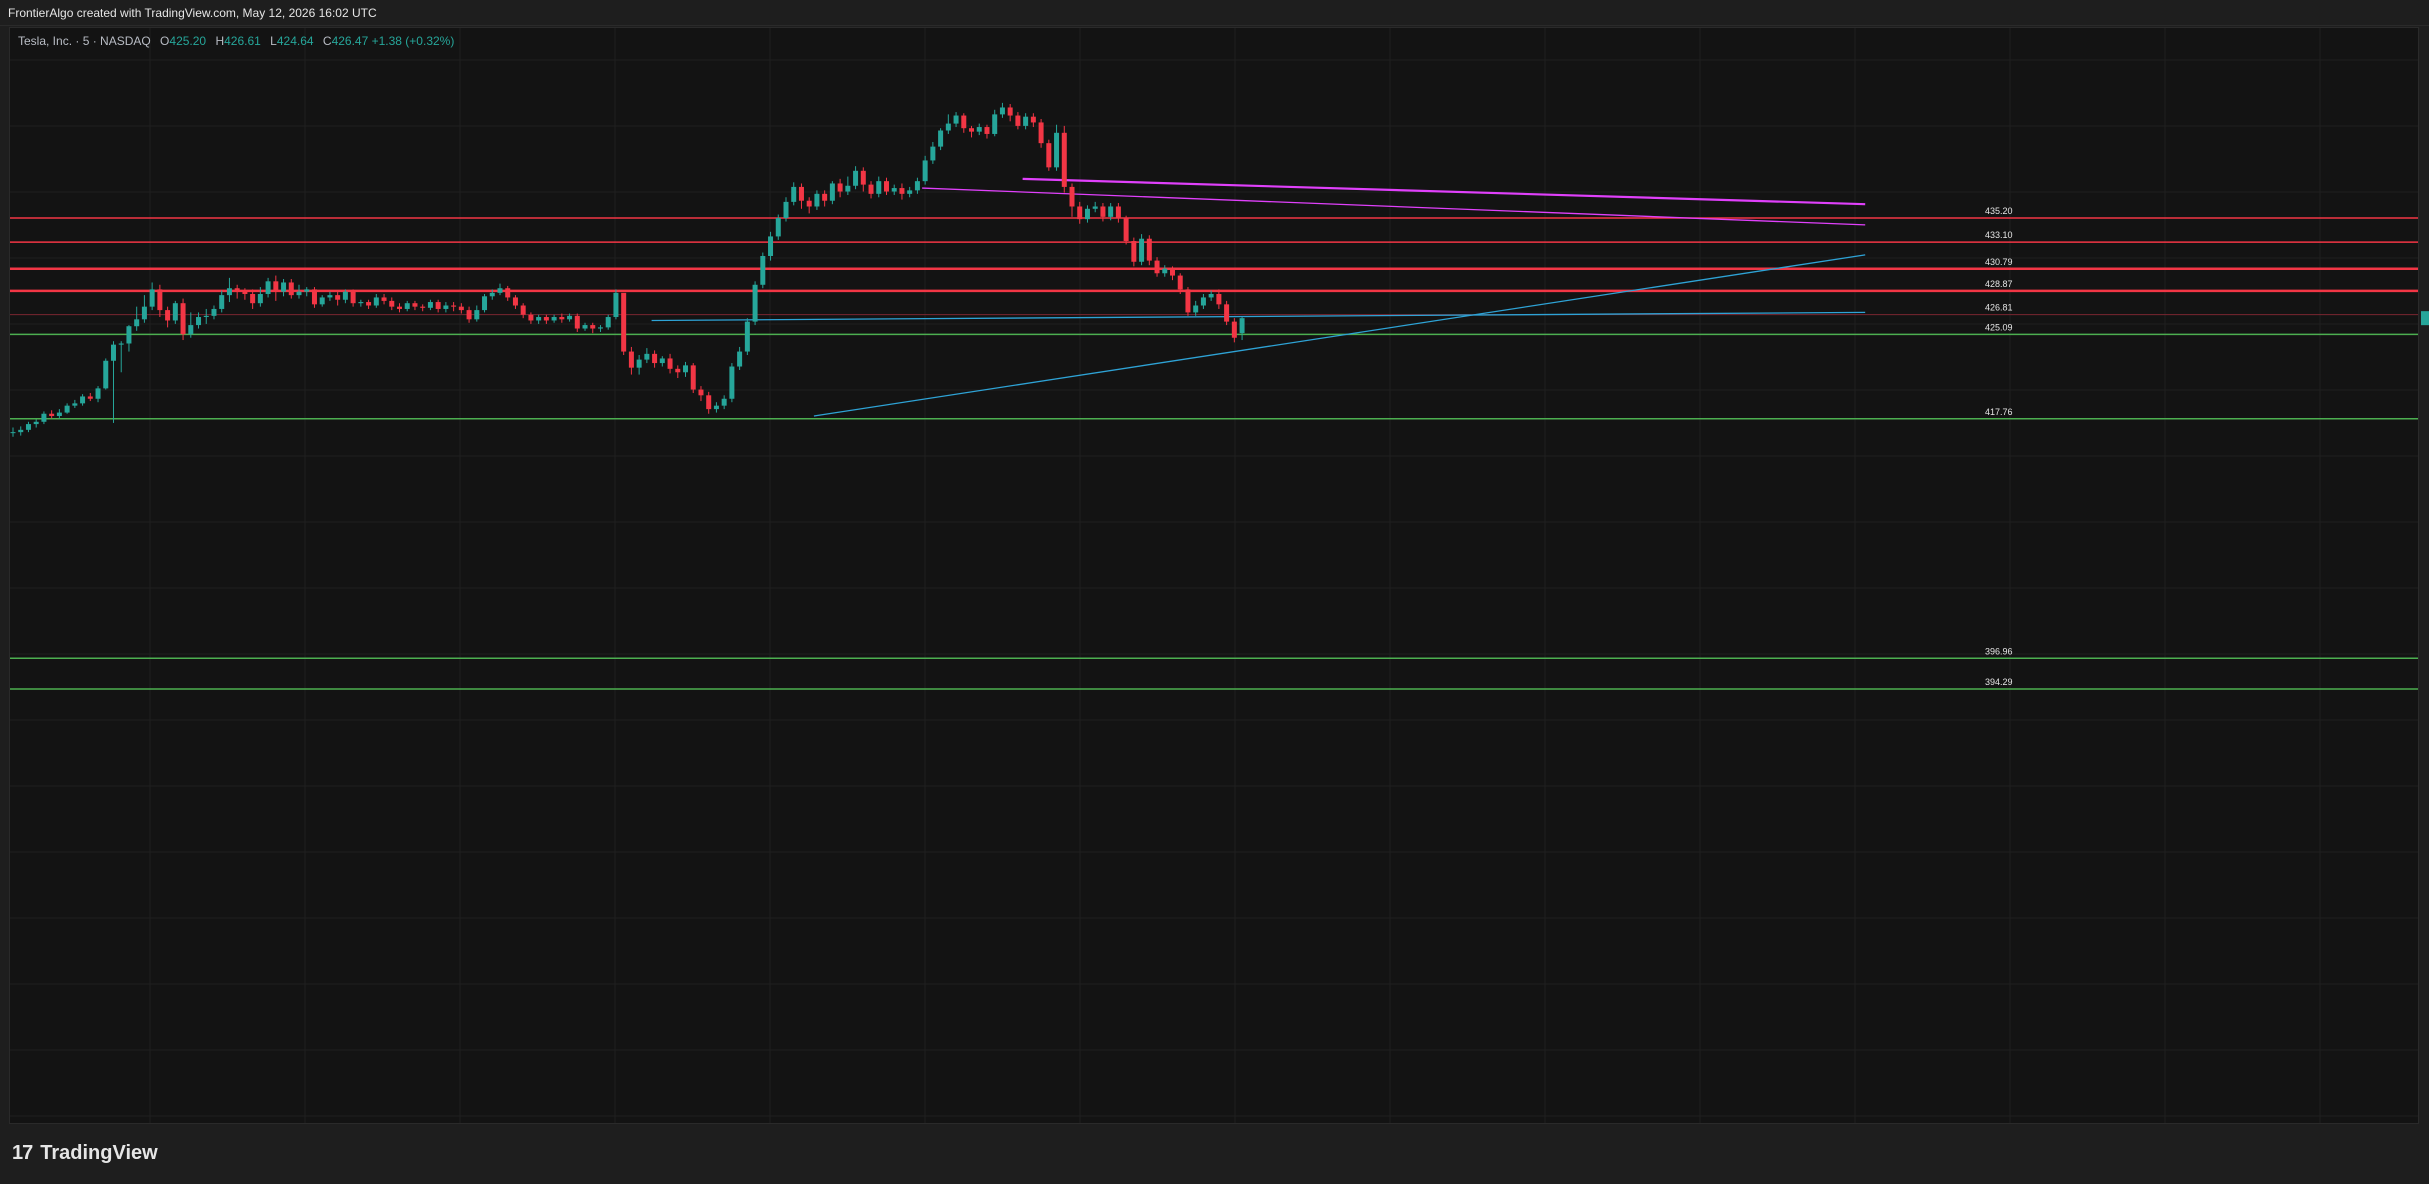 The width and height of the screenshot is (2429, 1184). I want to click on low-label: L, so click(273, 41).